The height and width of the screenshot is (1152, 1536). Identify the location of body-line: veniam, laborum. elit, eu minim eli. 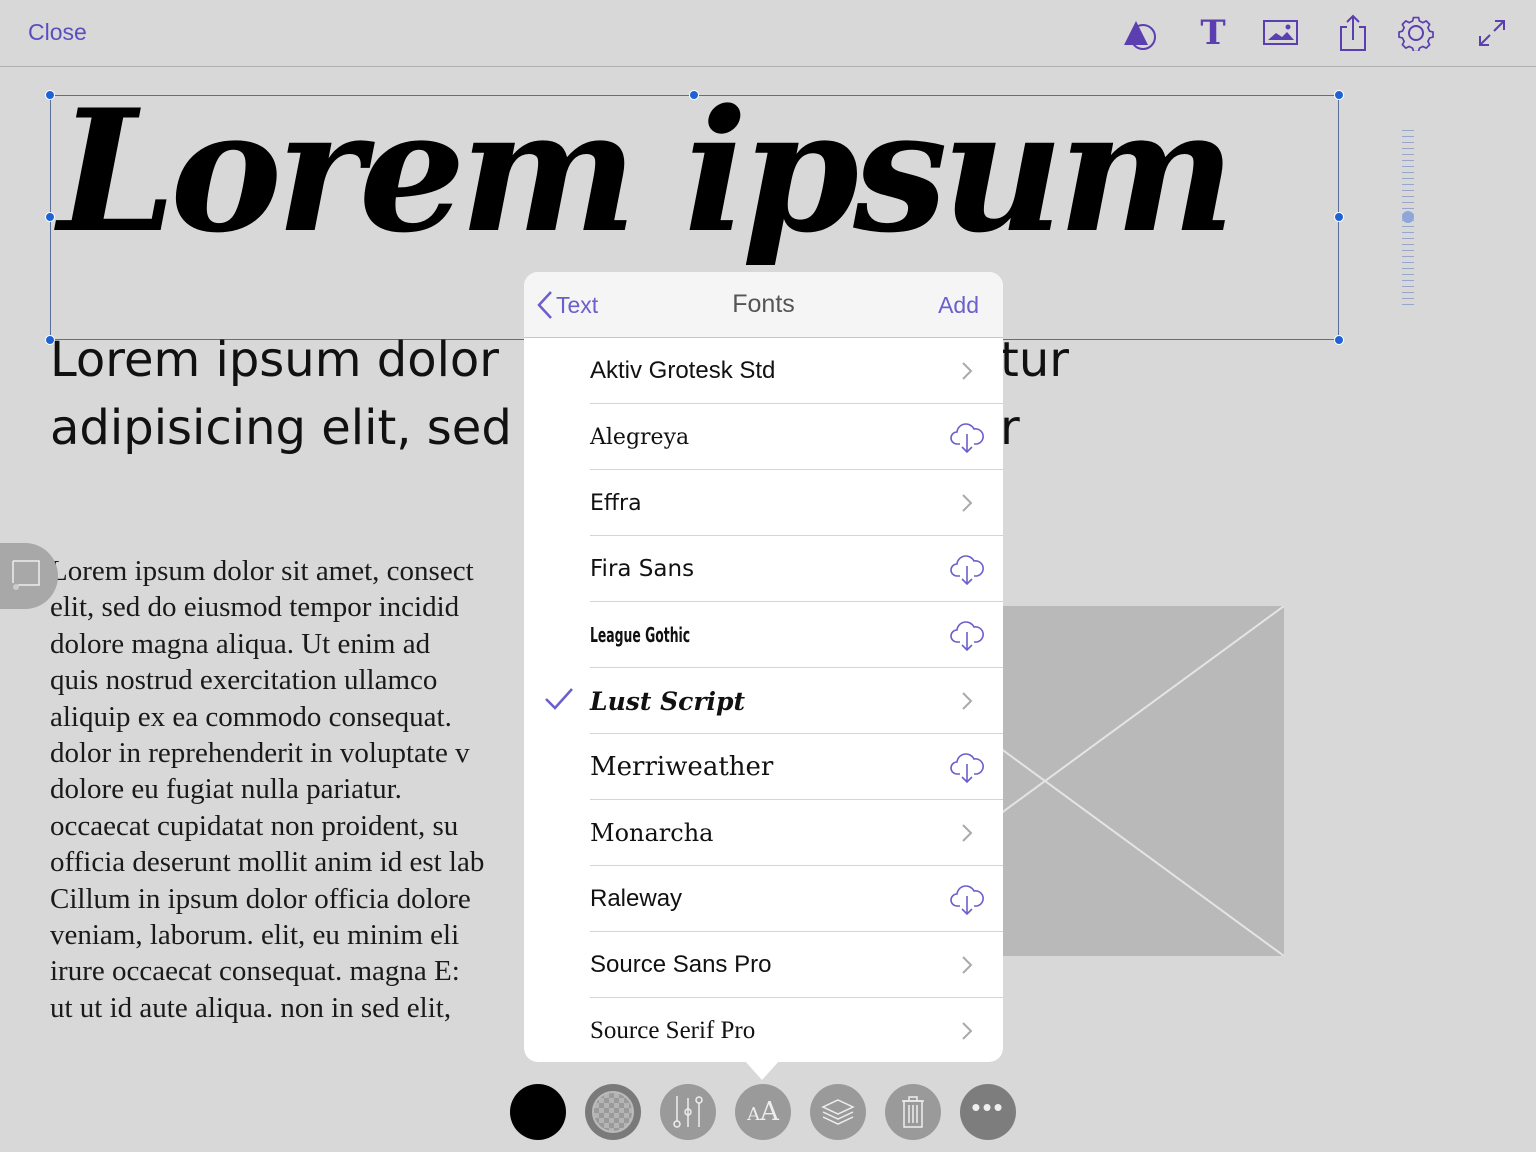
(255, 935).